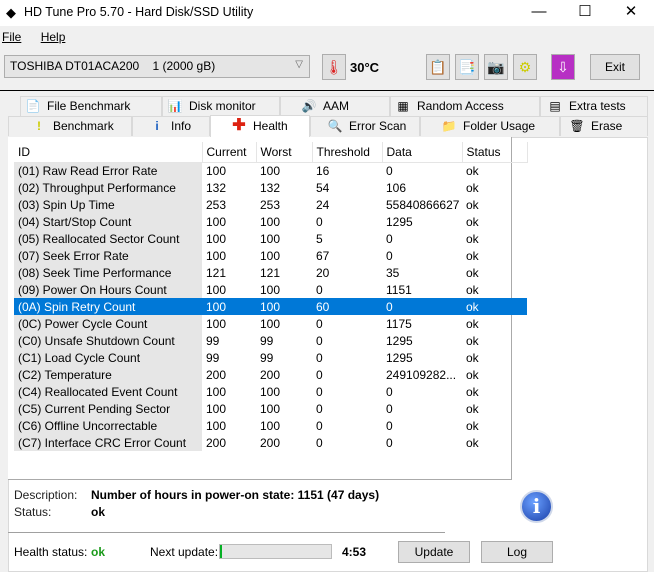 This screenshot has width=654, height=572. What do you see at coordinates (270, 126) in the screenshot?
I see `tab-label: Health` at bounding box center [270, 126].